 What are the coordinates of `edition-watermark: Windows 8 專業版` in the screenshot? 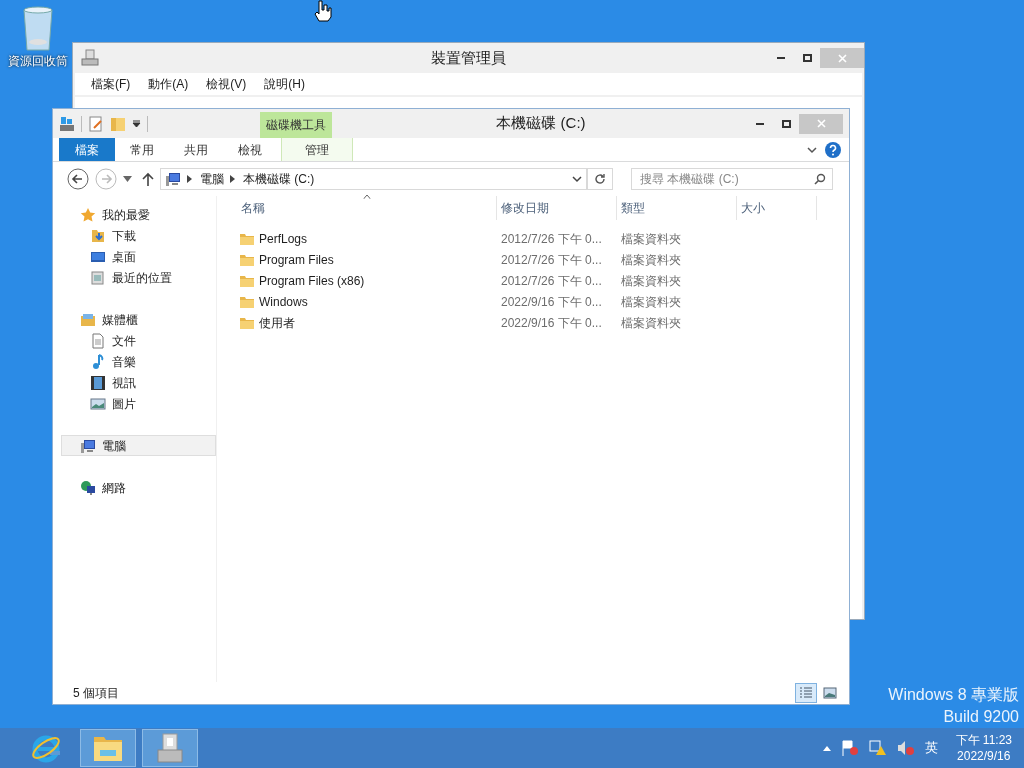 It's located at (953, 695).